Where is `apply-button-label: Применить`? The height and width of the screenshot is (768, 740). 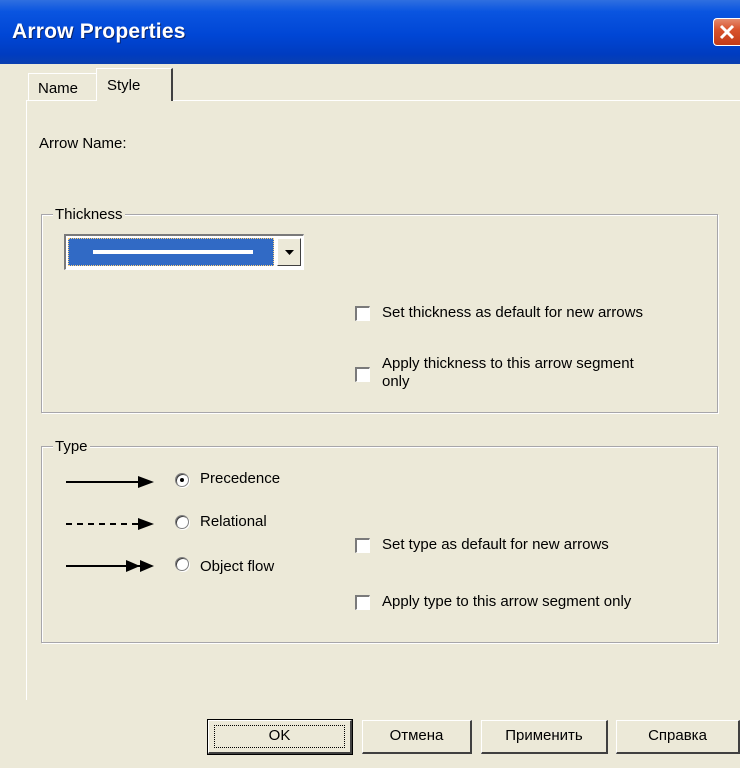
apply-button-label: Применить is located at coordinates (544, 735).